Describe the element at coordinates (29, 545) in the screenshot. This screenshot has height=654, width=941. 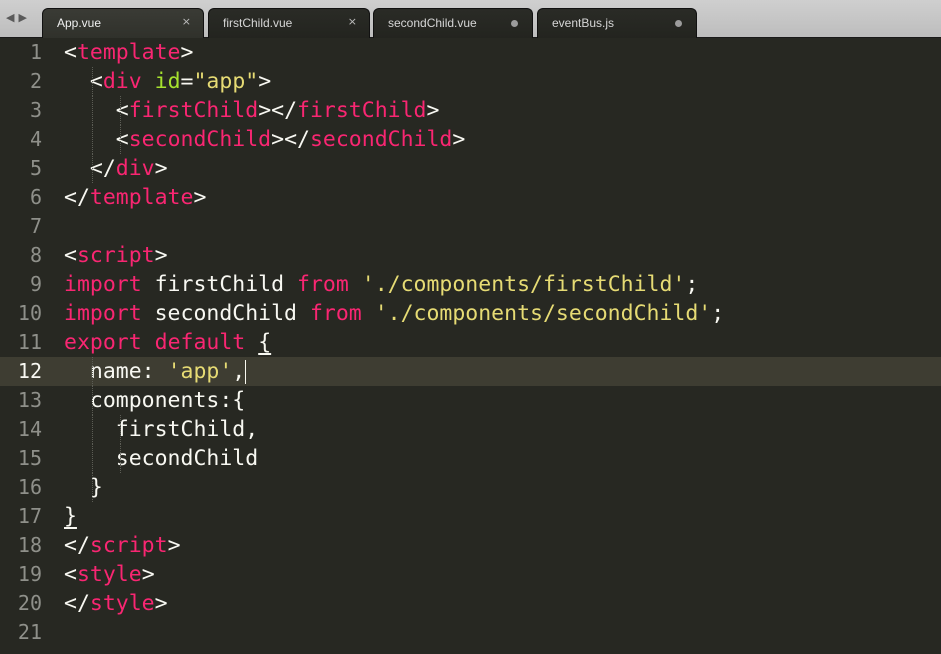
I see `line-number: 18` at that location.